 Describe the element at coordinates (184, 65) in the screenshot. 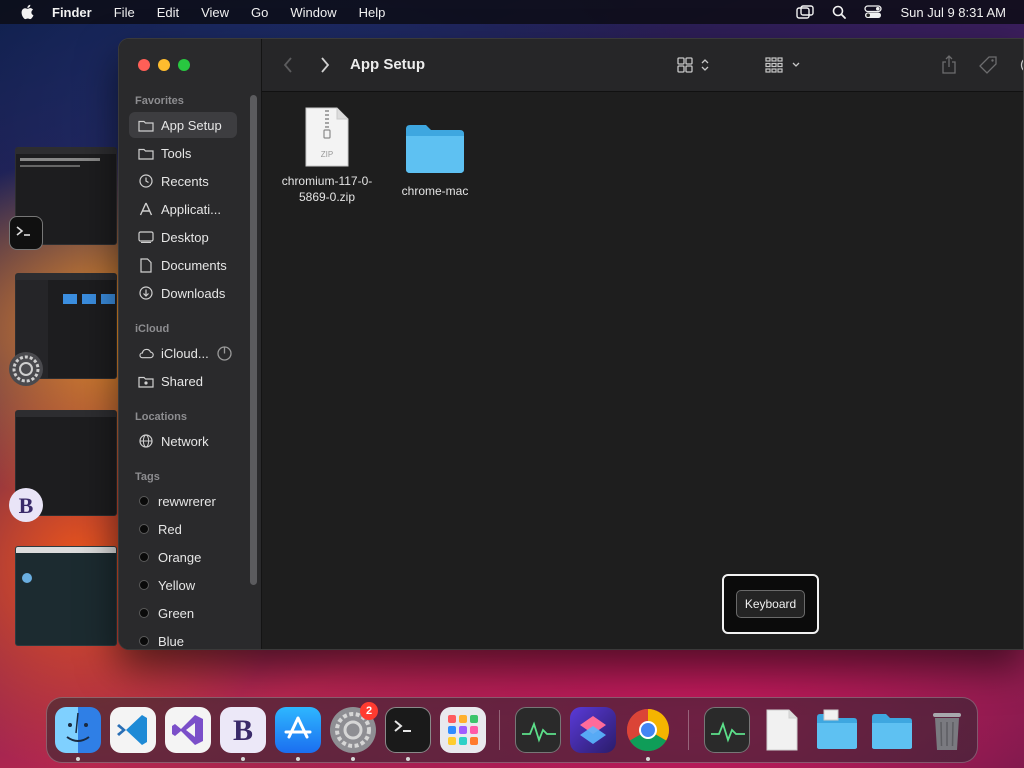

I see `zoom-button` at that location.